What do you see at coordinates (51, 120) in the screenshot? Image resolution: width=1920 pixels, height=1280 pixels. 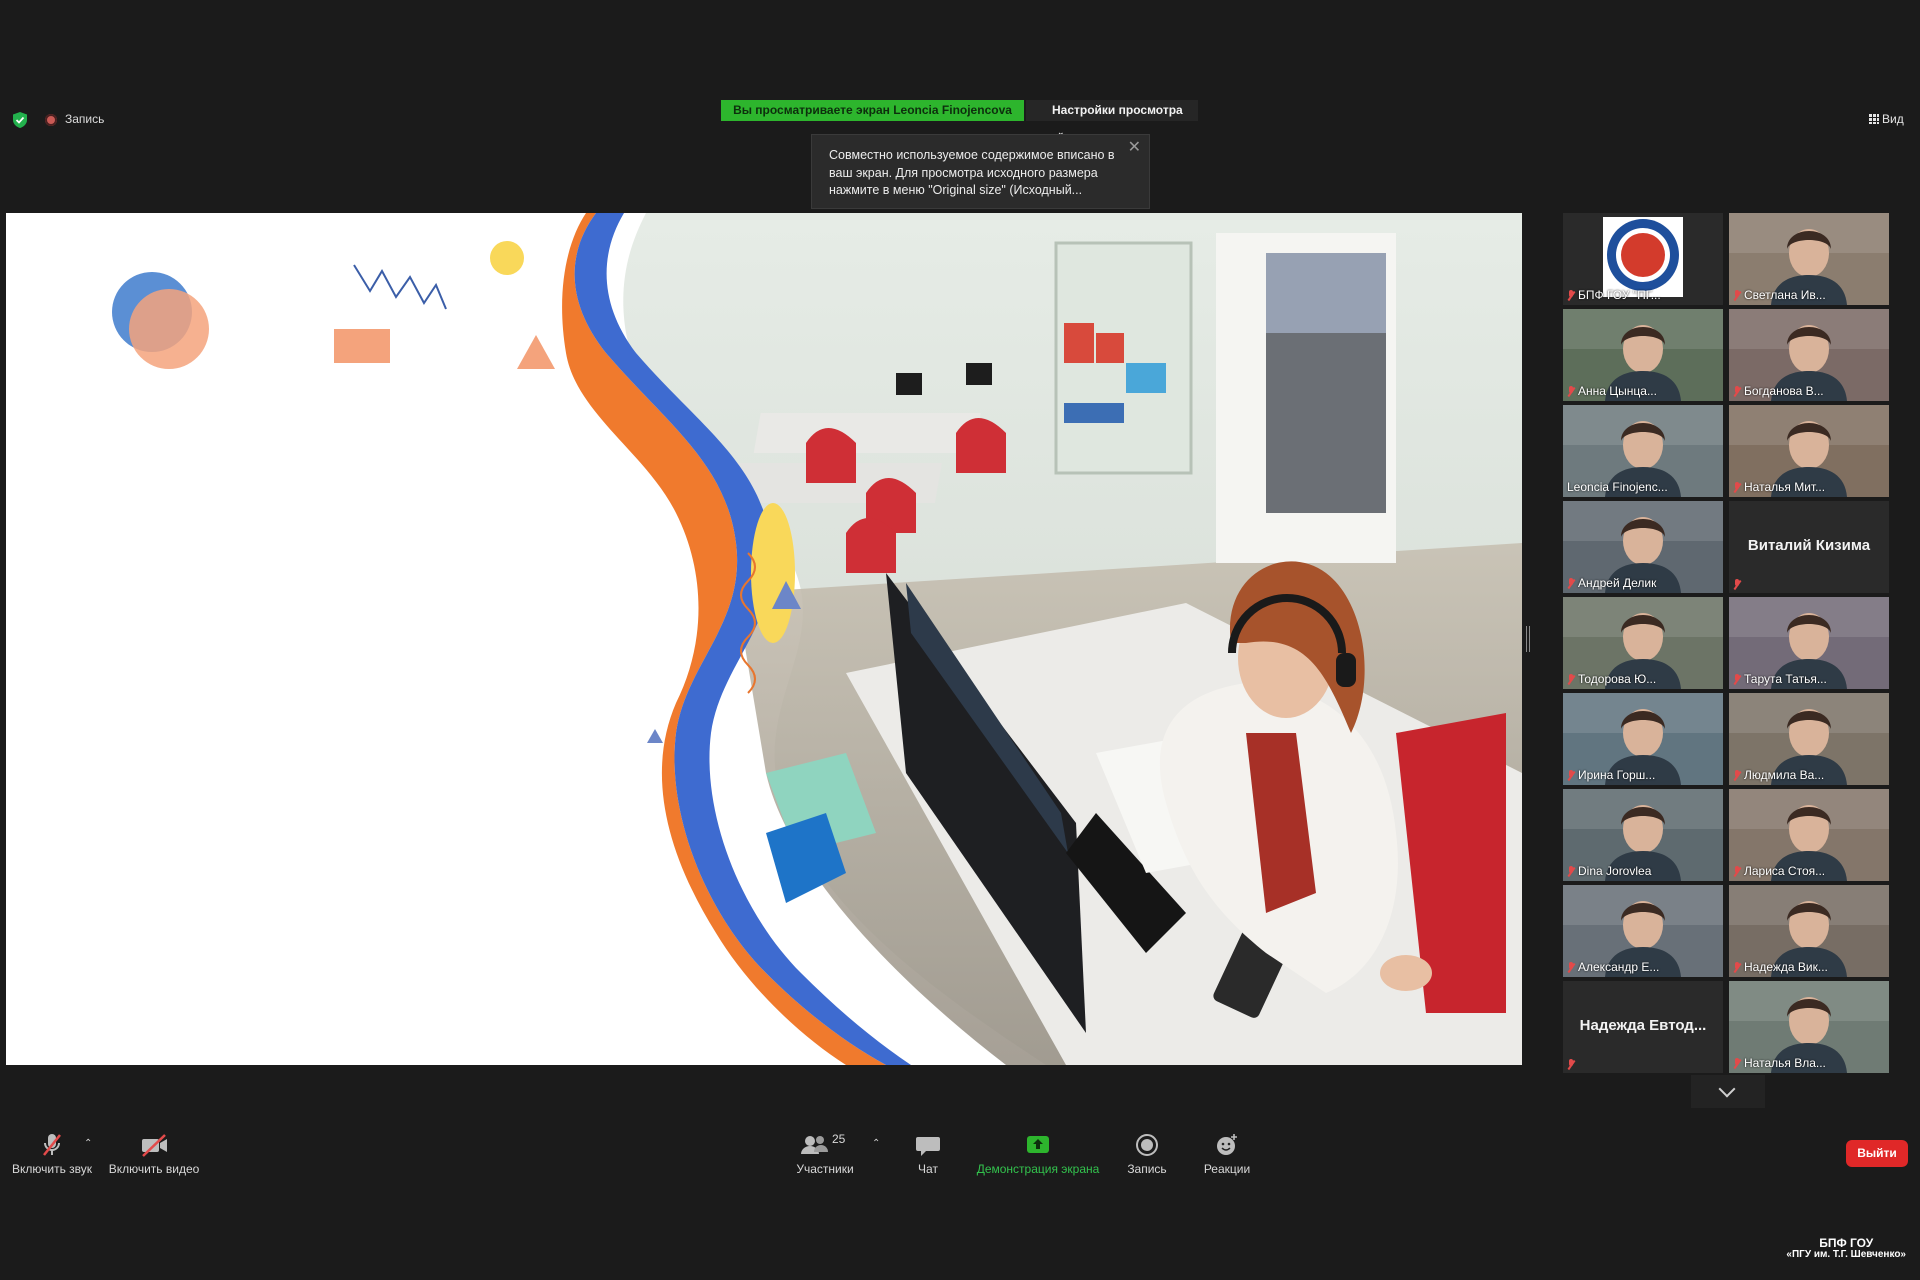 I see `recording-indicator-icon` at bounding box center [51, 120].